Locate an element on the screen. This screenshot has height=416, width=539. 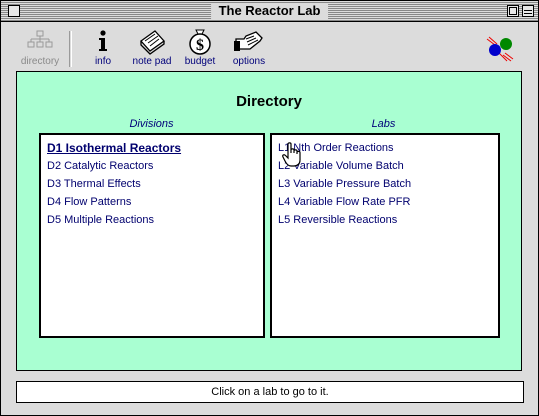
division-item-d2: D2 Catalytic Reactors is located at coordinates (155, 167).